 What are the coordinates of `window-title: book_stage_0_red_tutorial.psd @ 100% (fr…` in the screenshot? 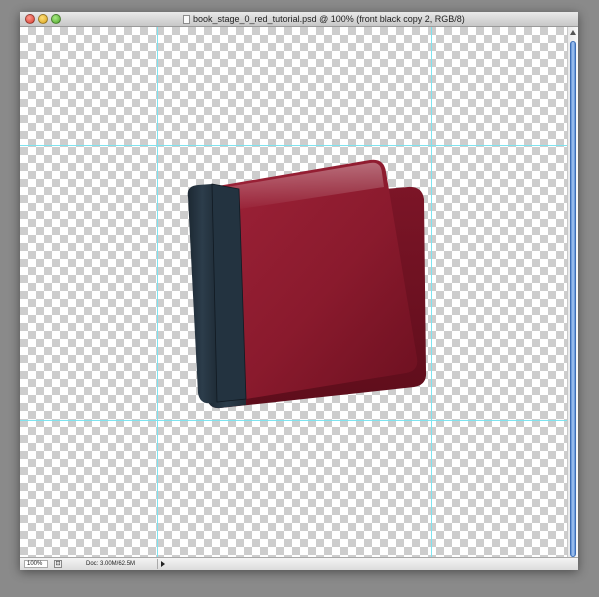 It's located at (329, 19).